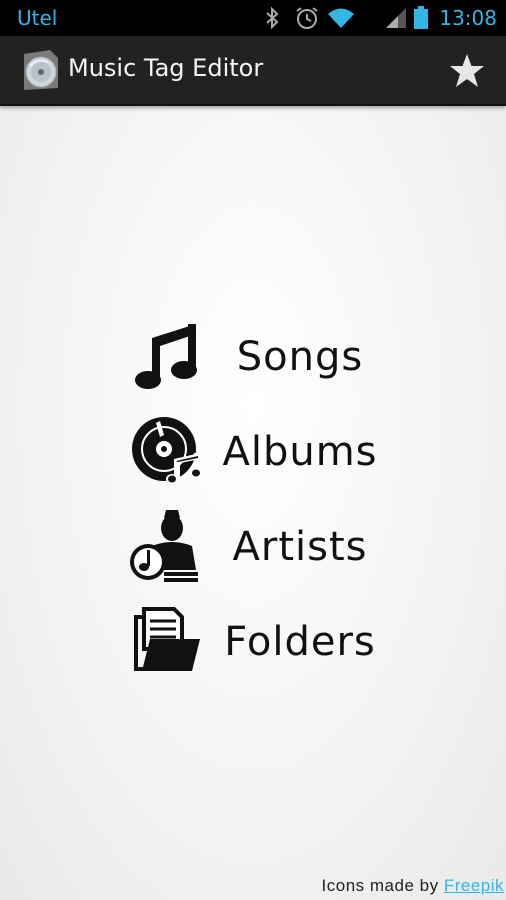 The image size is (506, 900). I want to click on menu-item-folders: Folders, so click(260, 652).